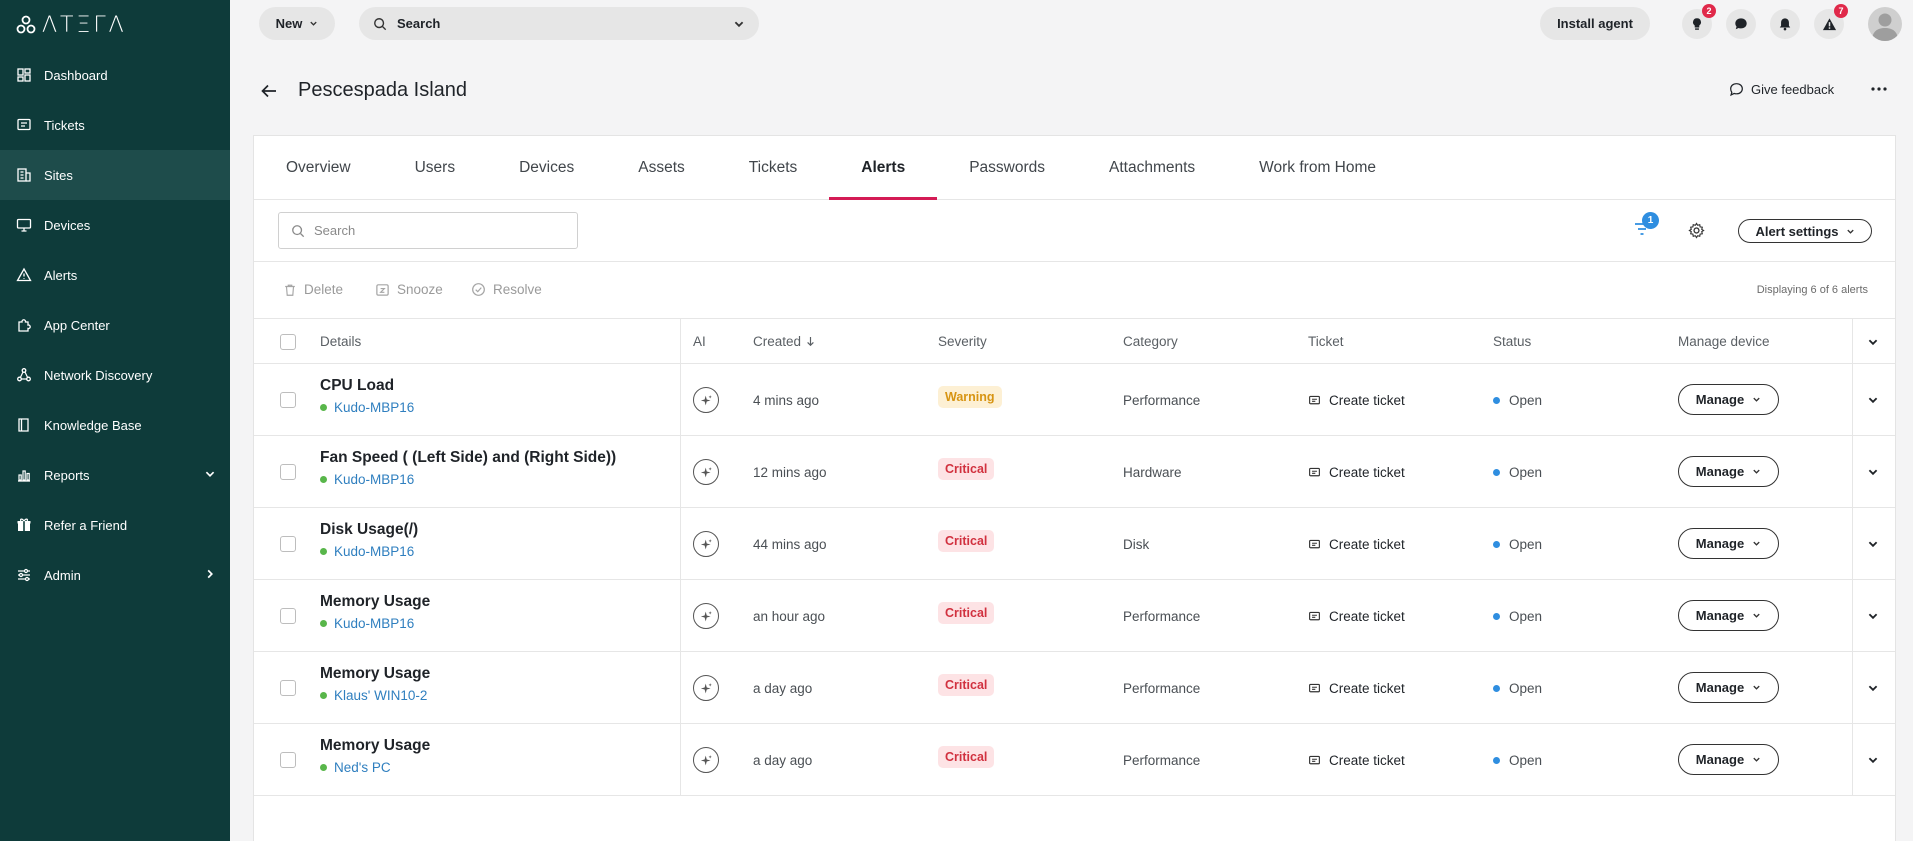 The image size is (1913, 841). I want to click on alerts-search-input, so click(434, 230).